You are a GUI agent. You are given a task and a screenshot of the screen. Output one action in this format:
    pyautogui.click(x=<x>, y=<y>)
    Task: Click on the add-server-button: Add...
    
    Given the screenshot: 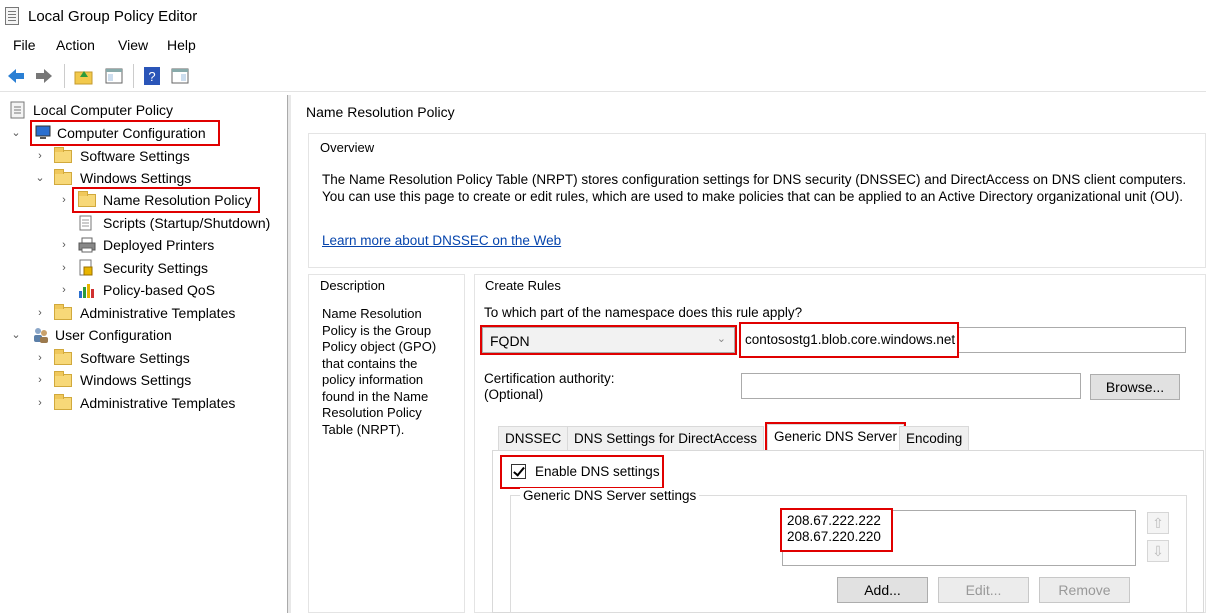 What is the action you would take?
    pyautogui.click(x=882, y=590)
    